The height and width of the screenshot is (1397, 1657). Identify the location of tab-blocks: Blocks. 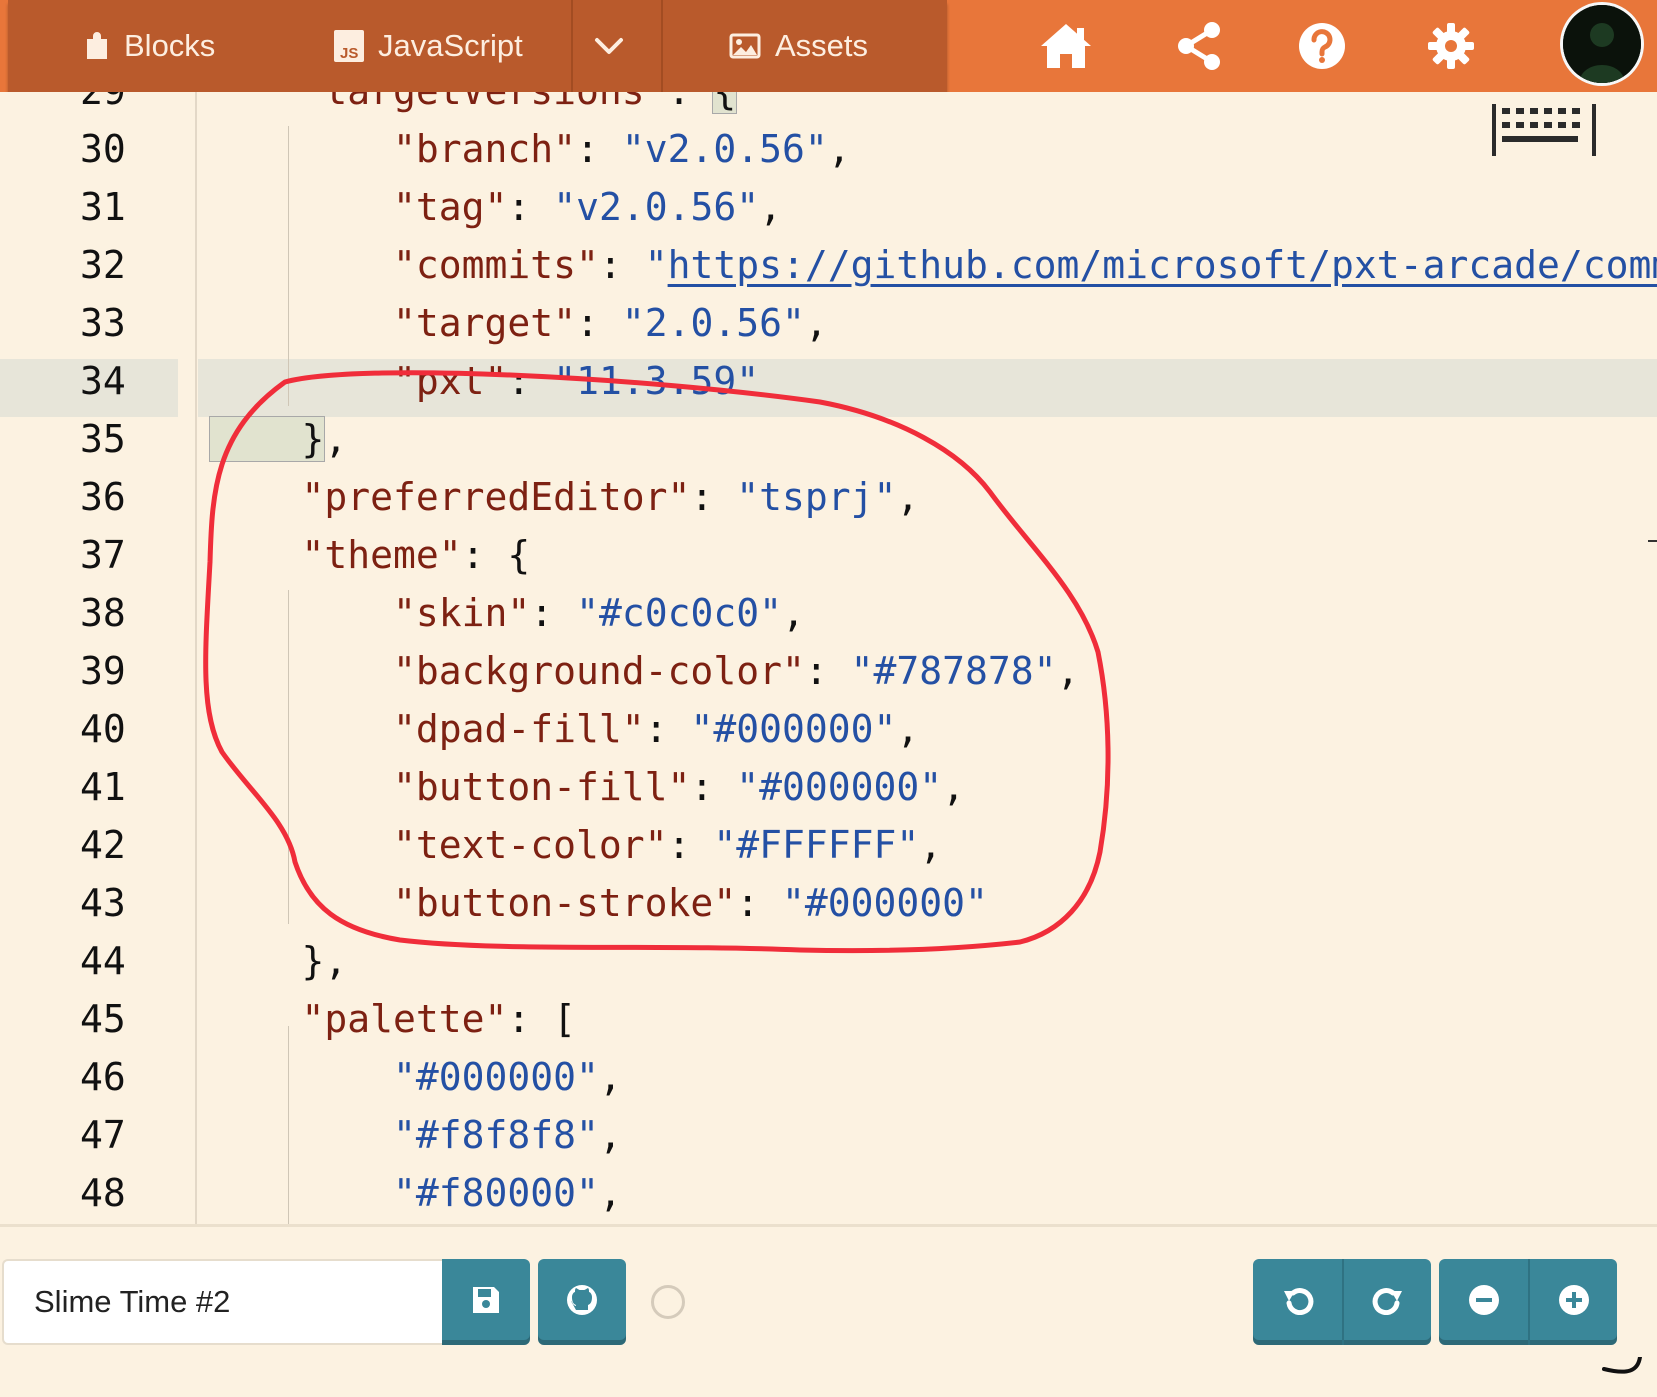
(149, 46).